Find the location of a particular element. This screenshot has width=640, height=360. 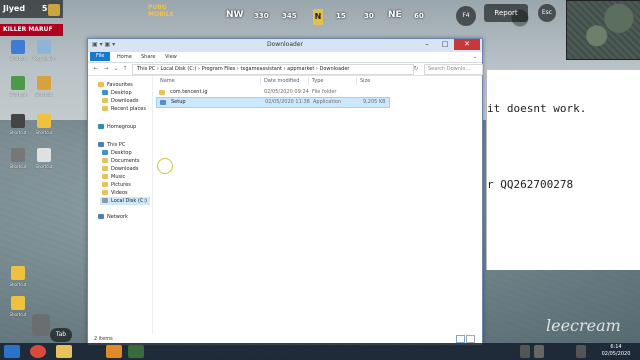

minimize-button: – is located at coordinates (427, 44).